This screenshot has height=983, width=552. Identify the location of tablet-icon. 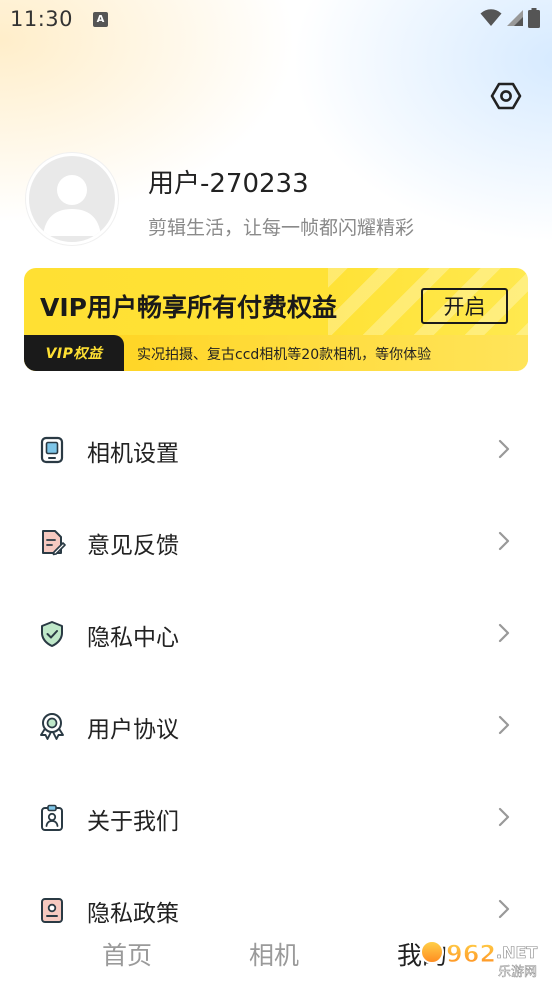
(52, 450).